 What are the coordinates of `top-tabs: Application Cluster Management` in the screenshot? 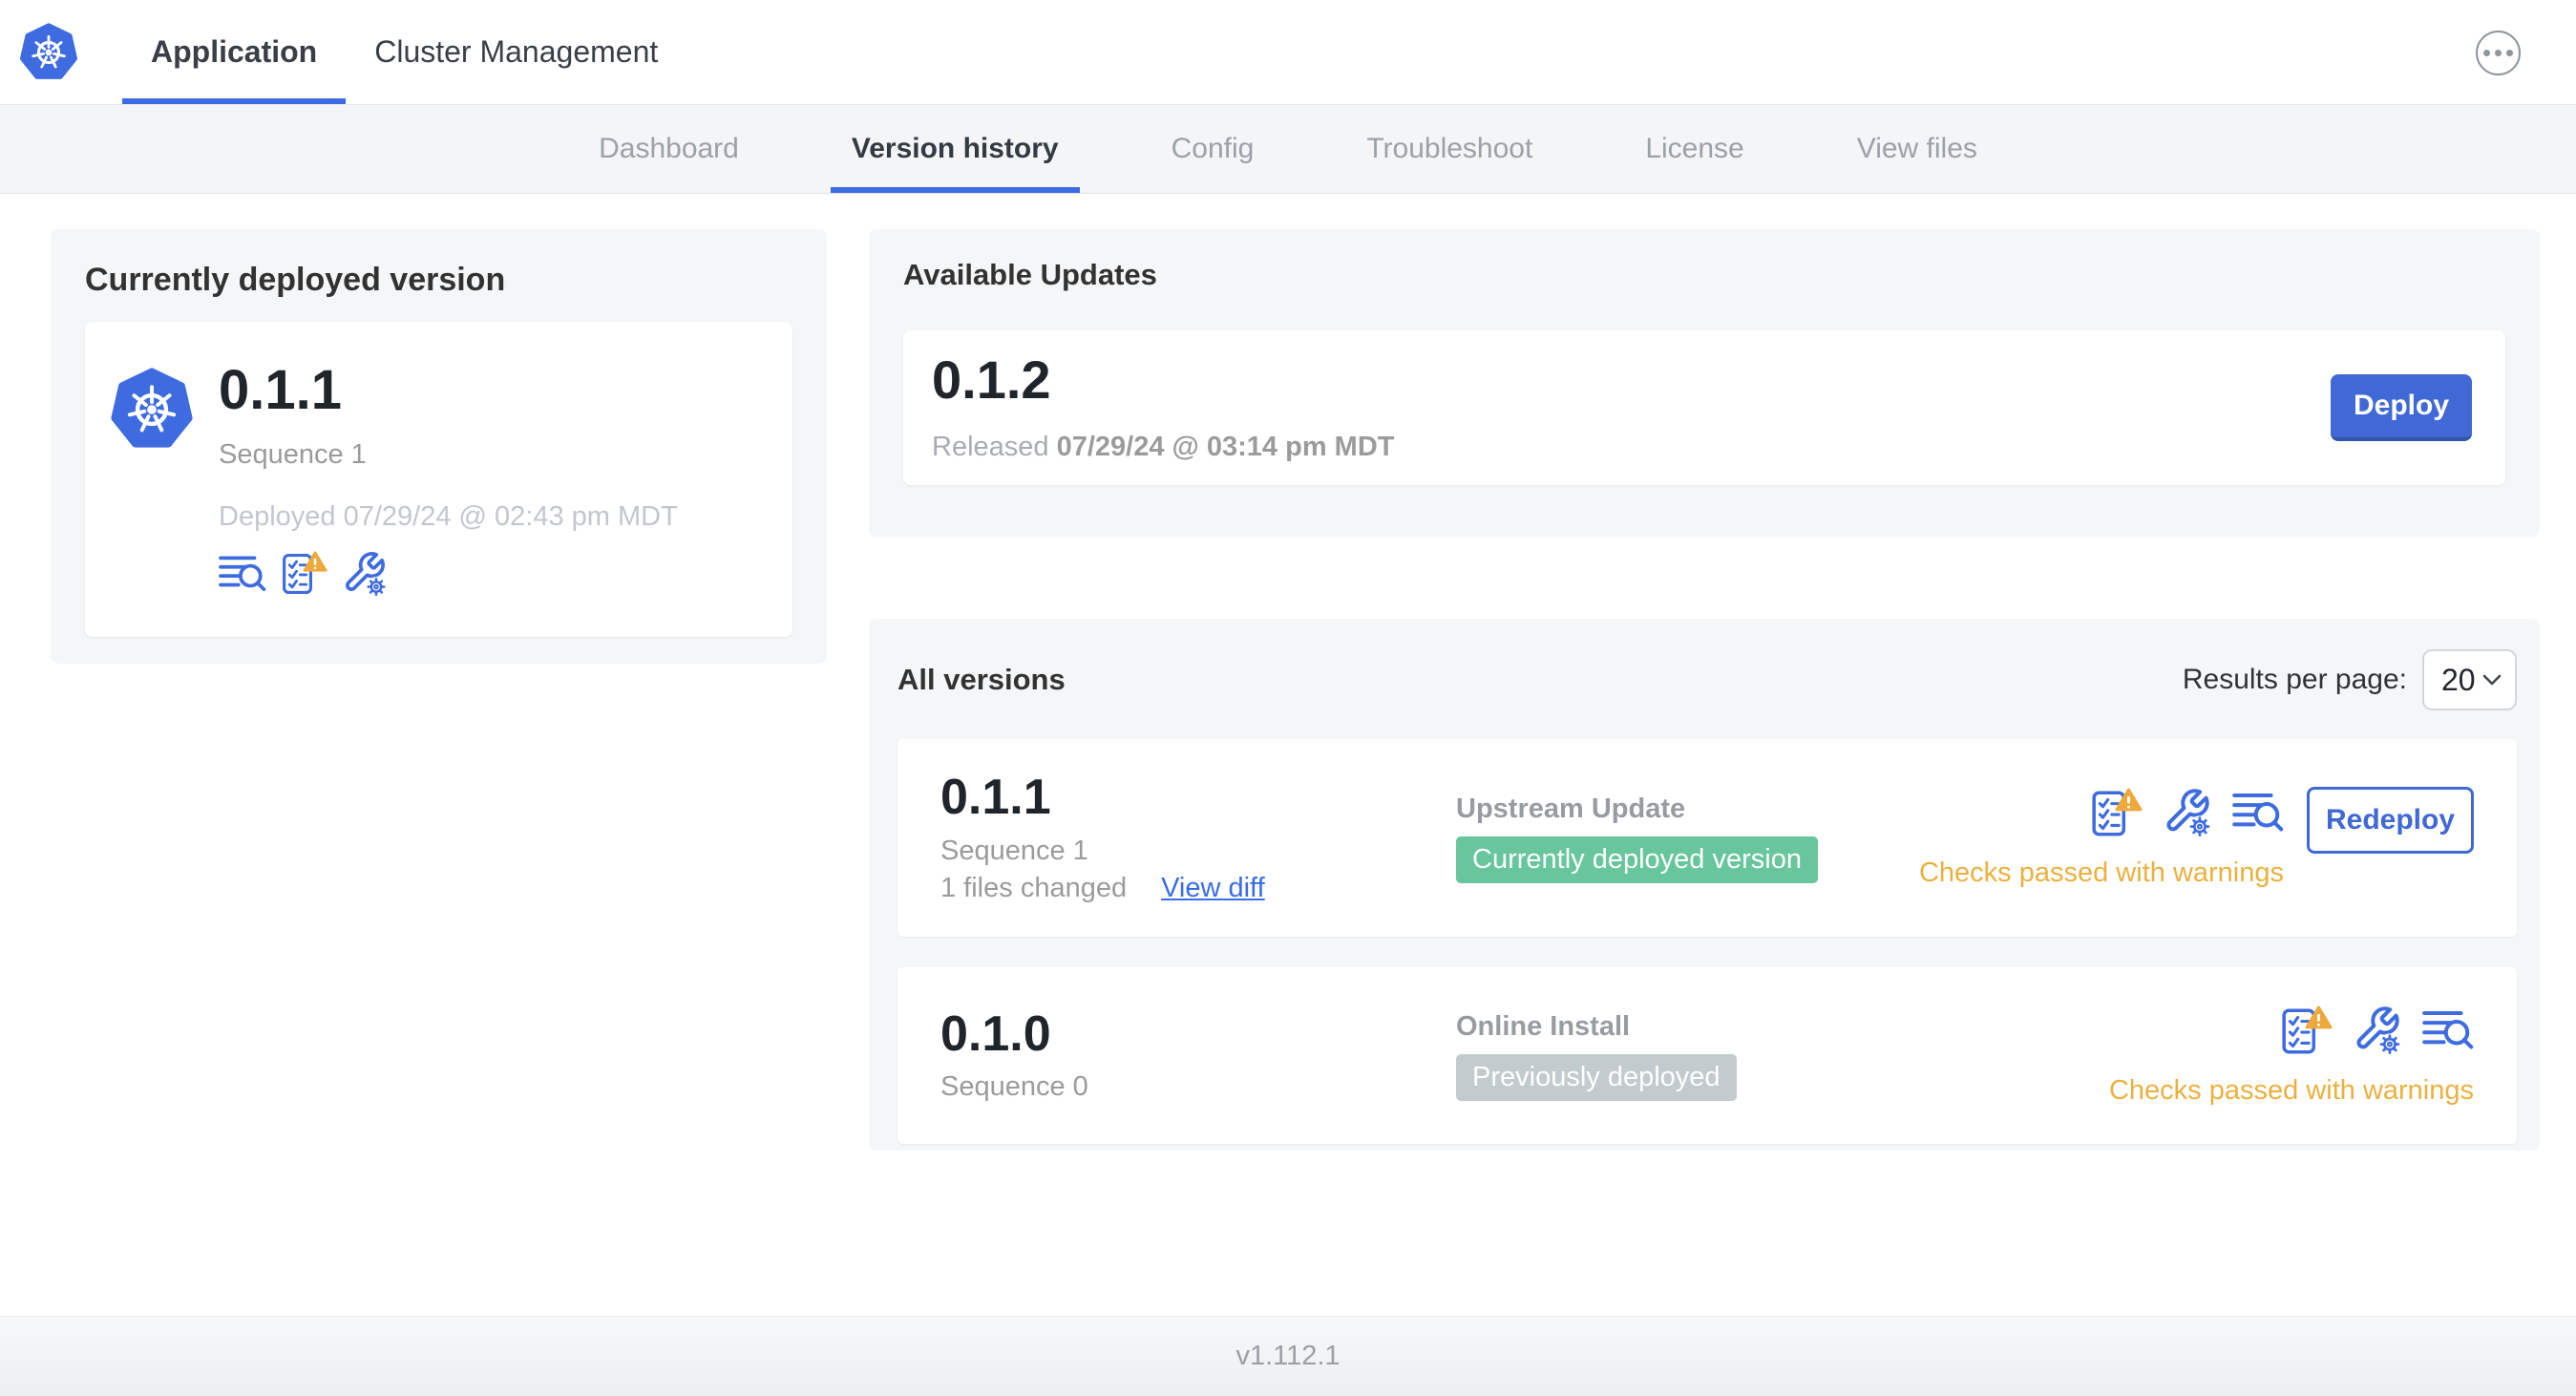 It's located at (404, 52).